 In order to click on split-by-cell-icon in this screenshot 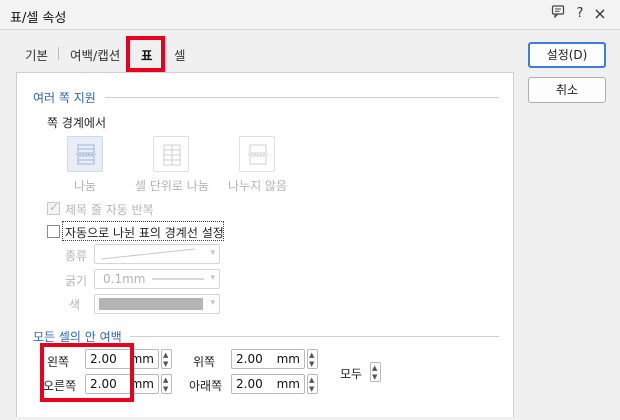, I will do `click(172, 155)`.